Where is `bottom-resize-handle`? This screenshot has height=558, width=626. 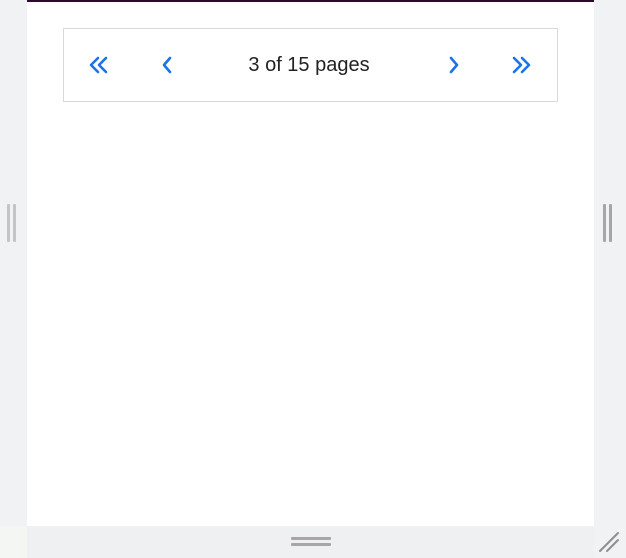
bottom-resize-handle is located at coordinates (311, 541).